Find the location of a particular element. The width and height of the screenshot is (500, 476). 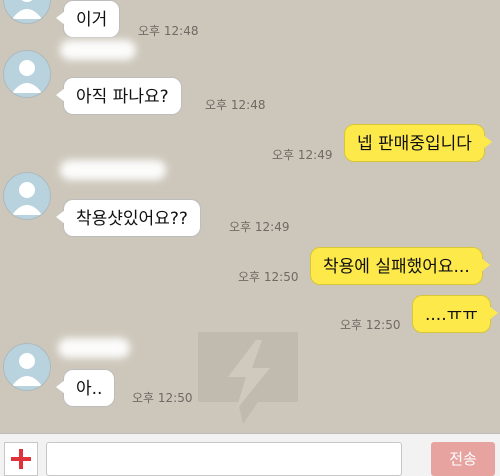

message-bubble: ....ㅠㅠ is located at coordinates (455, 314).